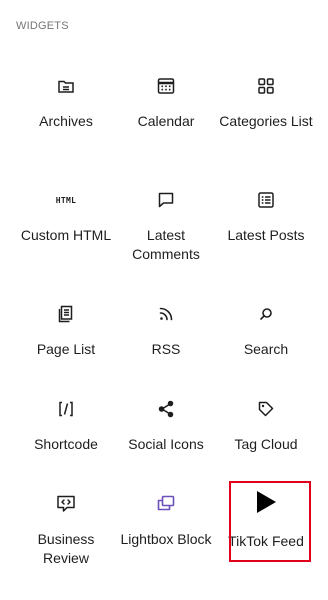 This screenshot has height=600, width=328. Describe the element at coordinates (42, 26) in the screenshot. I see `section-title: Widgets` at that location.